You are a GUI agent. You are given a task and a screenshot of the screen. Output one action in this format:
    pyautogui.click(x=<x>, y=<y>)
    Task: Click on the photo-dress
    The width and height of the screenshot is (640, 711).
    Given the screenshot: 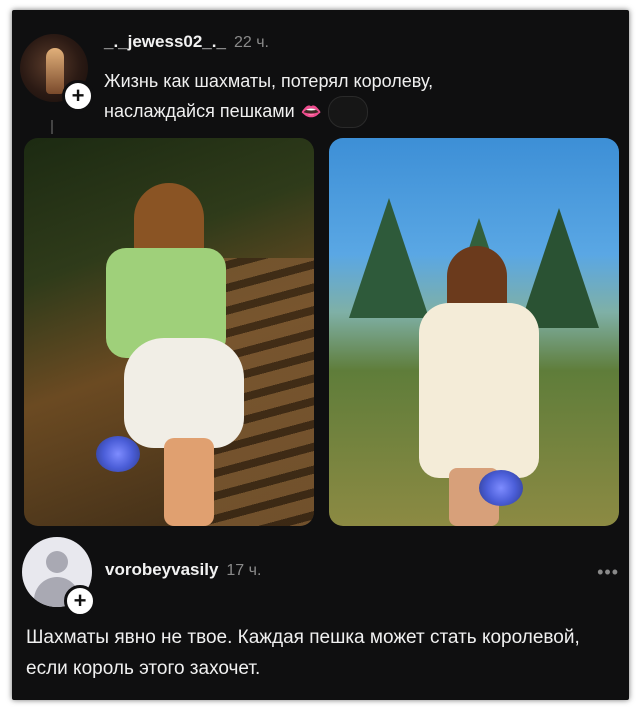 What is the action you would take?
    pyautogui.click(x=479, y=390)
    